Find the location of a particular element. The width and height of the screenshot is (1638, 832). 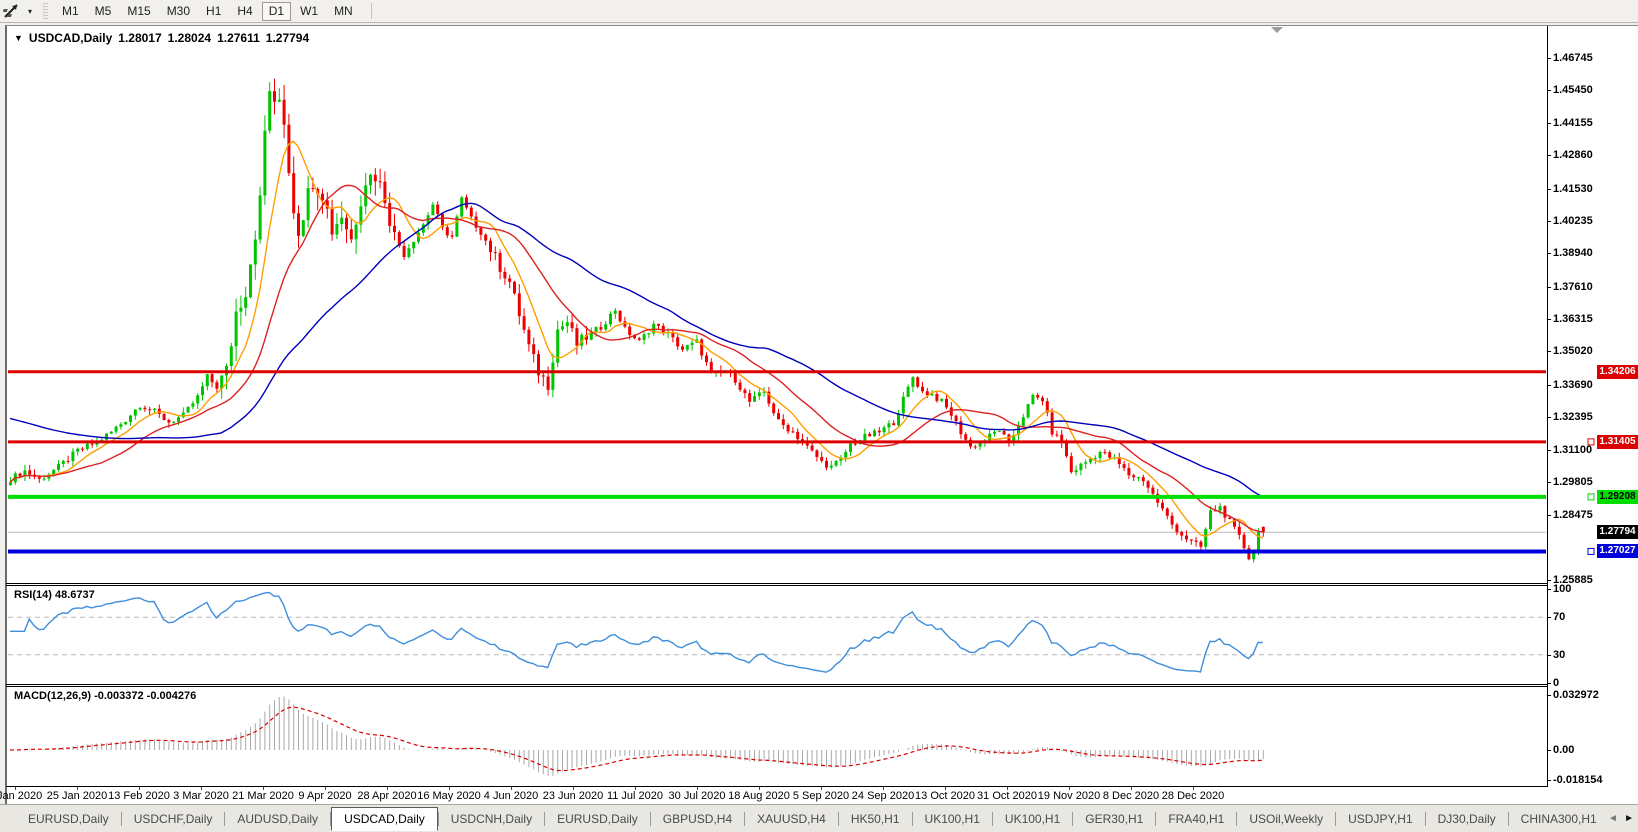

date-axis-label: 18 Aug 2020 is located at coordinates (759, 796).